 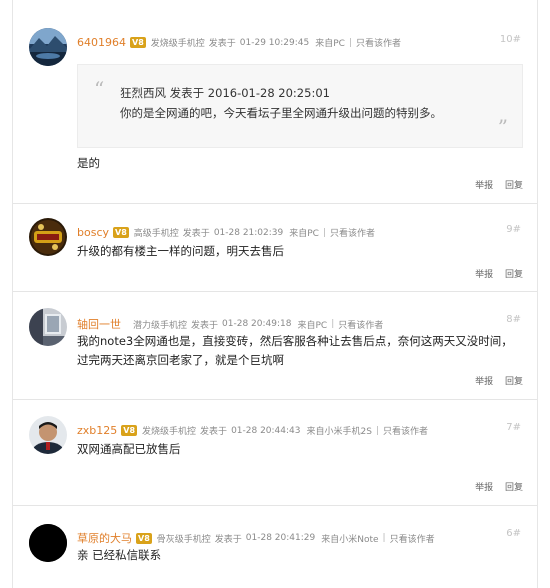 I want to click on post-time: 01-28 20:49:18, so click(x=257, y=324).